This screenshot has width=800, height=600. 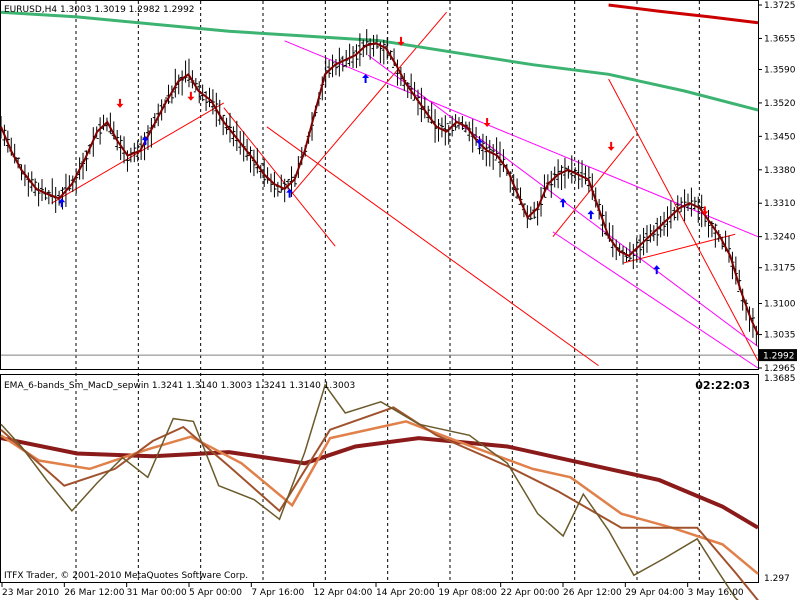 I want to click on x-tick-label: 12 Apr 04:00, so click(x=343, y=593).